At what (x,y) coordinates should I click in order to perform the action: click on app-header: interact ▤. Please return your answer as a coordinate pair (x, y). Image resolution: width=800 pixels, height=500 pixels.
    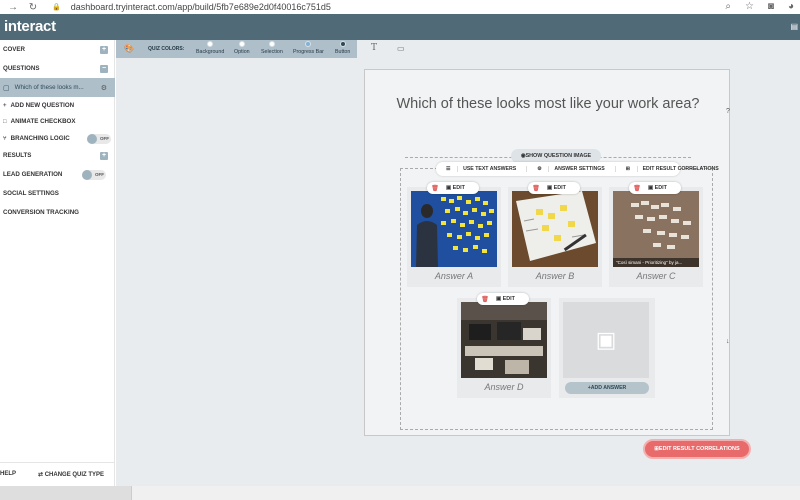
    Looking at the image, I should click on (400, 27).